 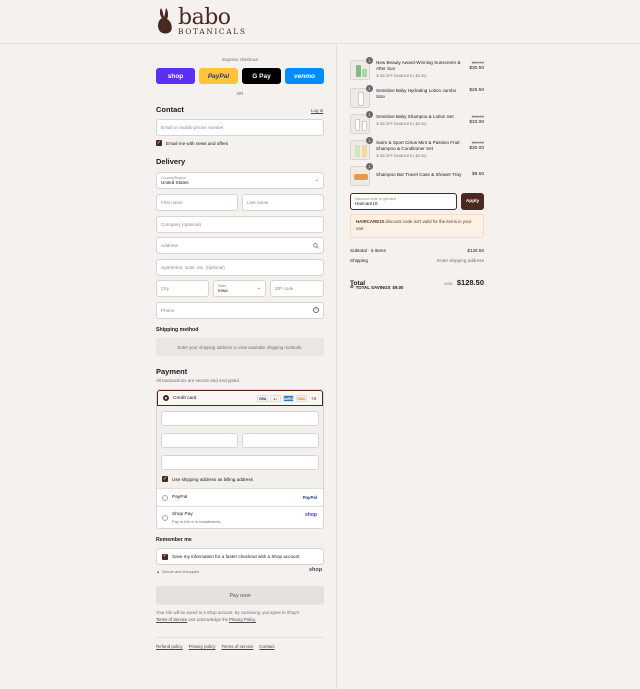 What do you see at coordinates (223, 290) in the screenshot?
I see `state-value: Iowa` at bounding box center [223, 290].